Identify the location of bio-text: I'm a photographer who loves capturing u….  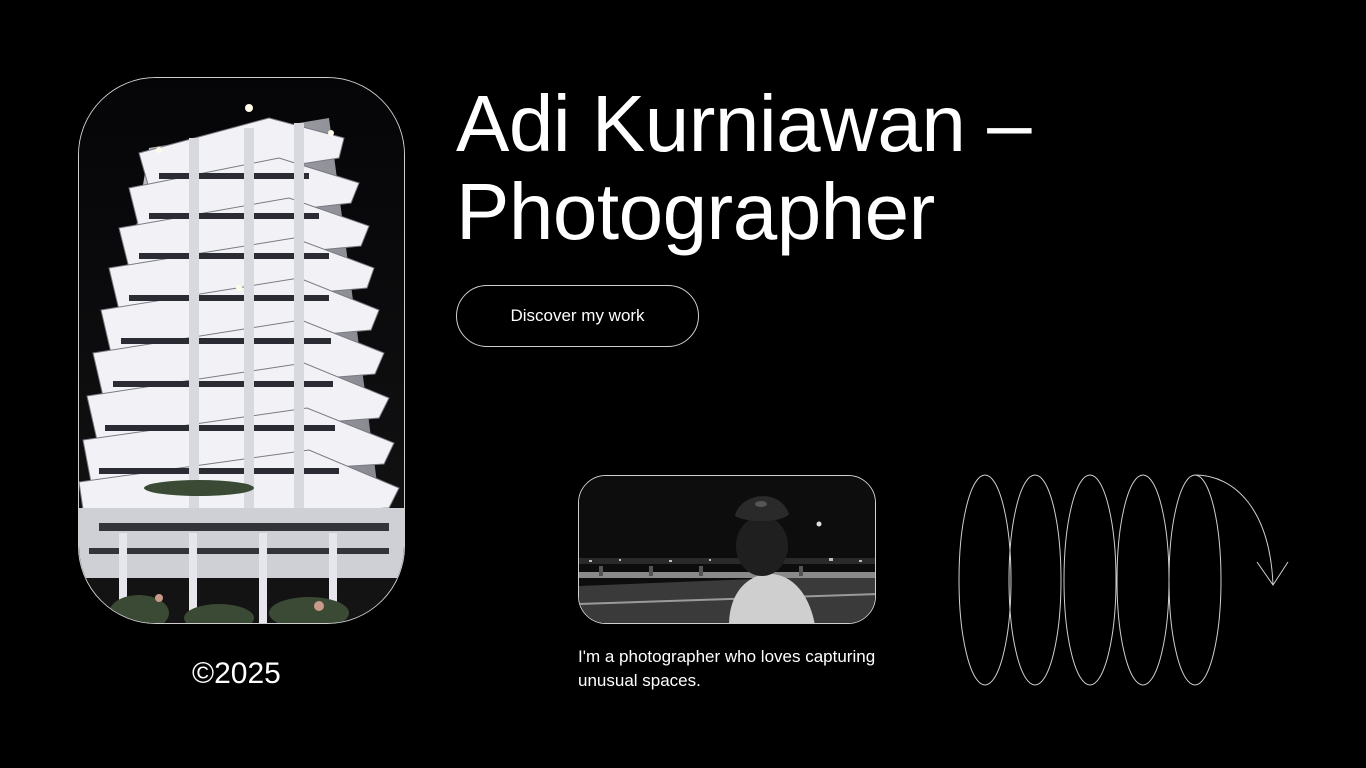
(727, 668).